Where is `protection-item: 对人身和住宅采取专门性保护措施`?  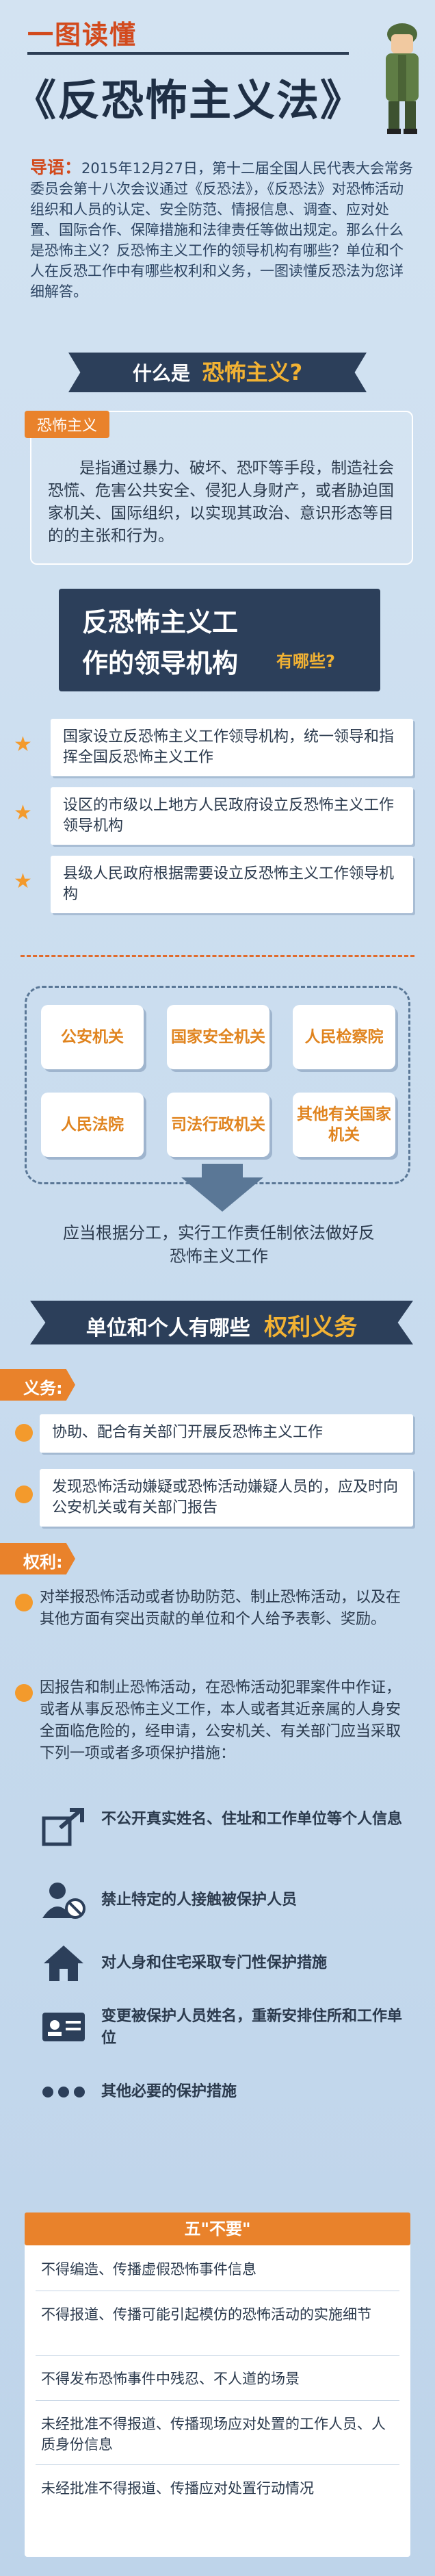
protection-item: 对人身和住宅采取专门性保护措施 is located at coordinates (215, 1963).